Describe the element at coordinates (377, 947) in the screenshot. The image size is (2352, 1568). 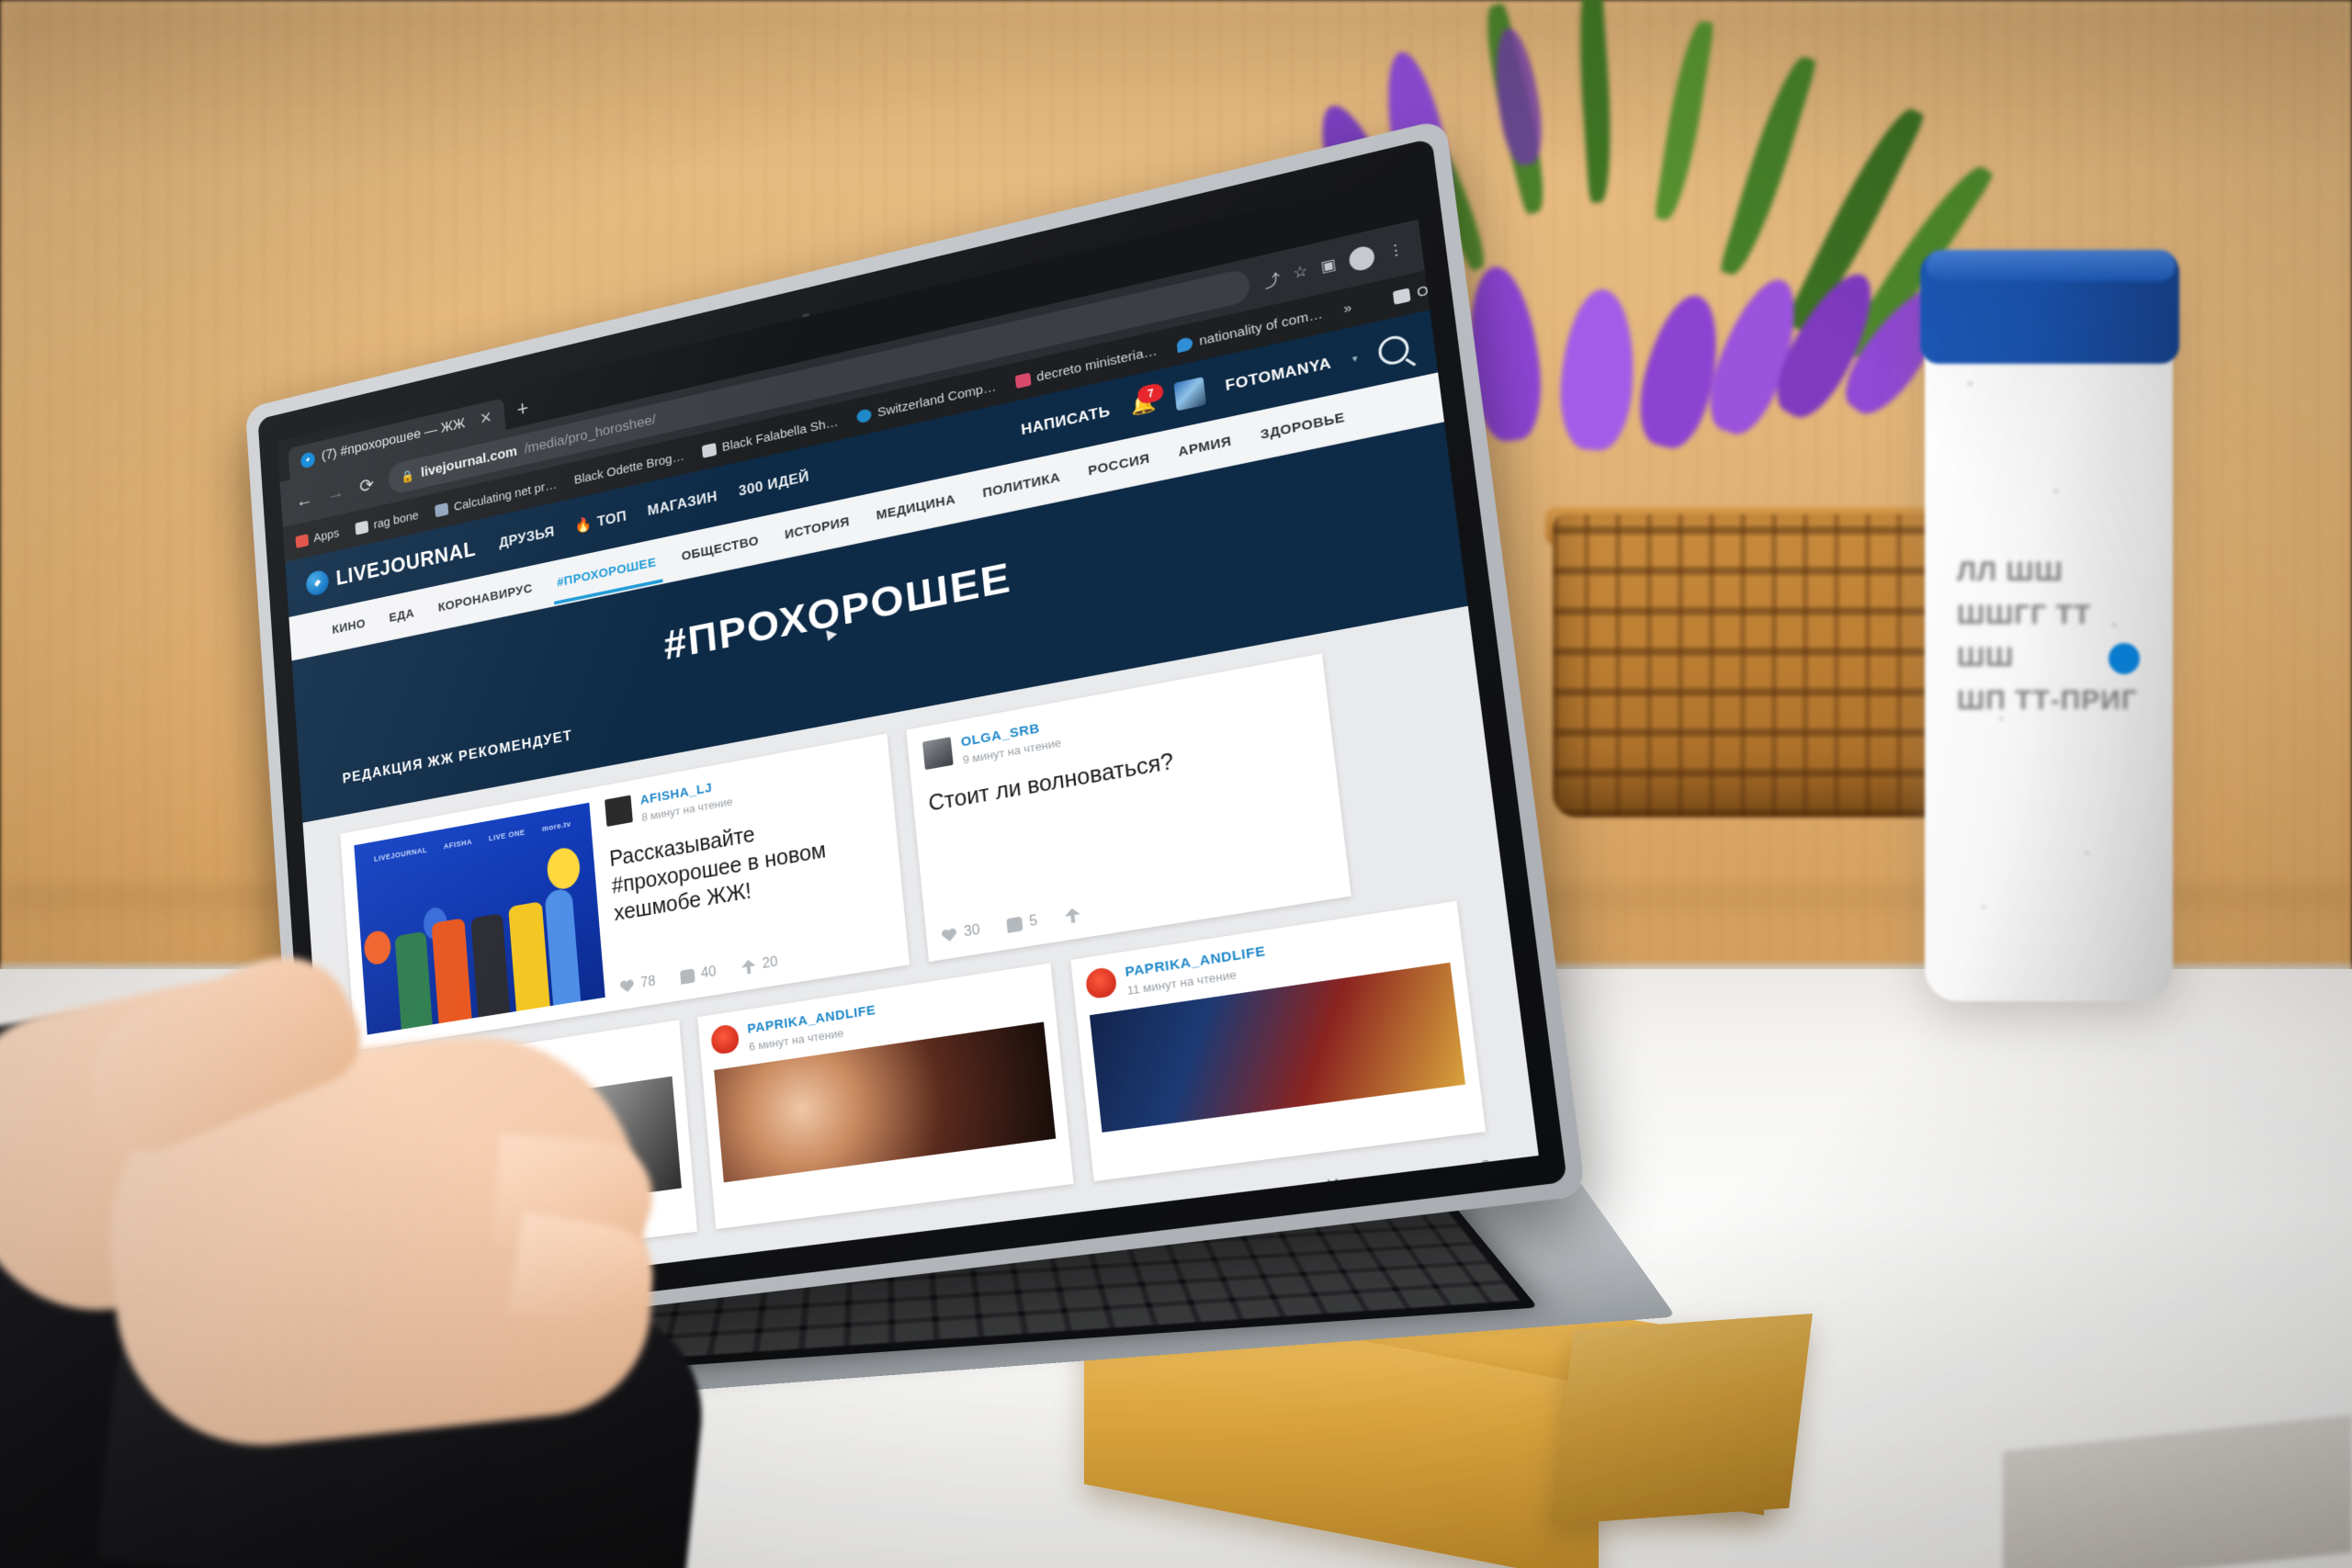
I see `balloon-orange` at that location.